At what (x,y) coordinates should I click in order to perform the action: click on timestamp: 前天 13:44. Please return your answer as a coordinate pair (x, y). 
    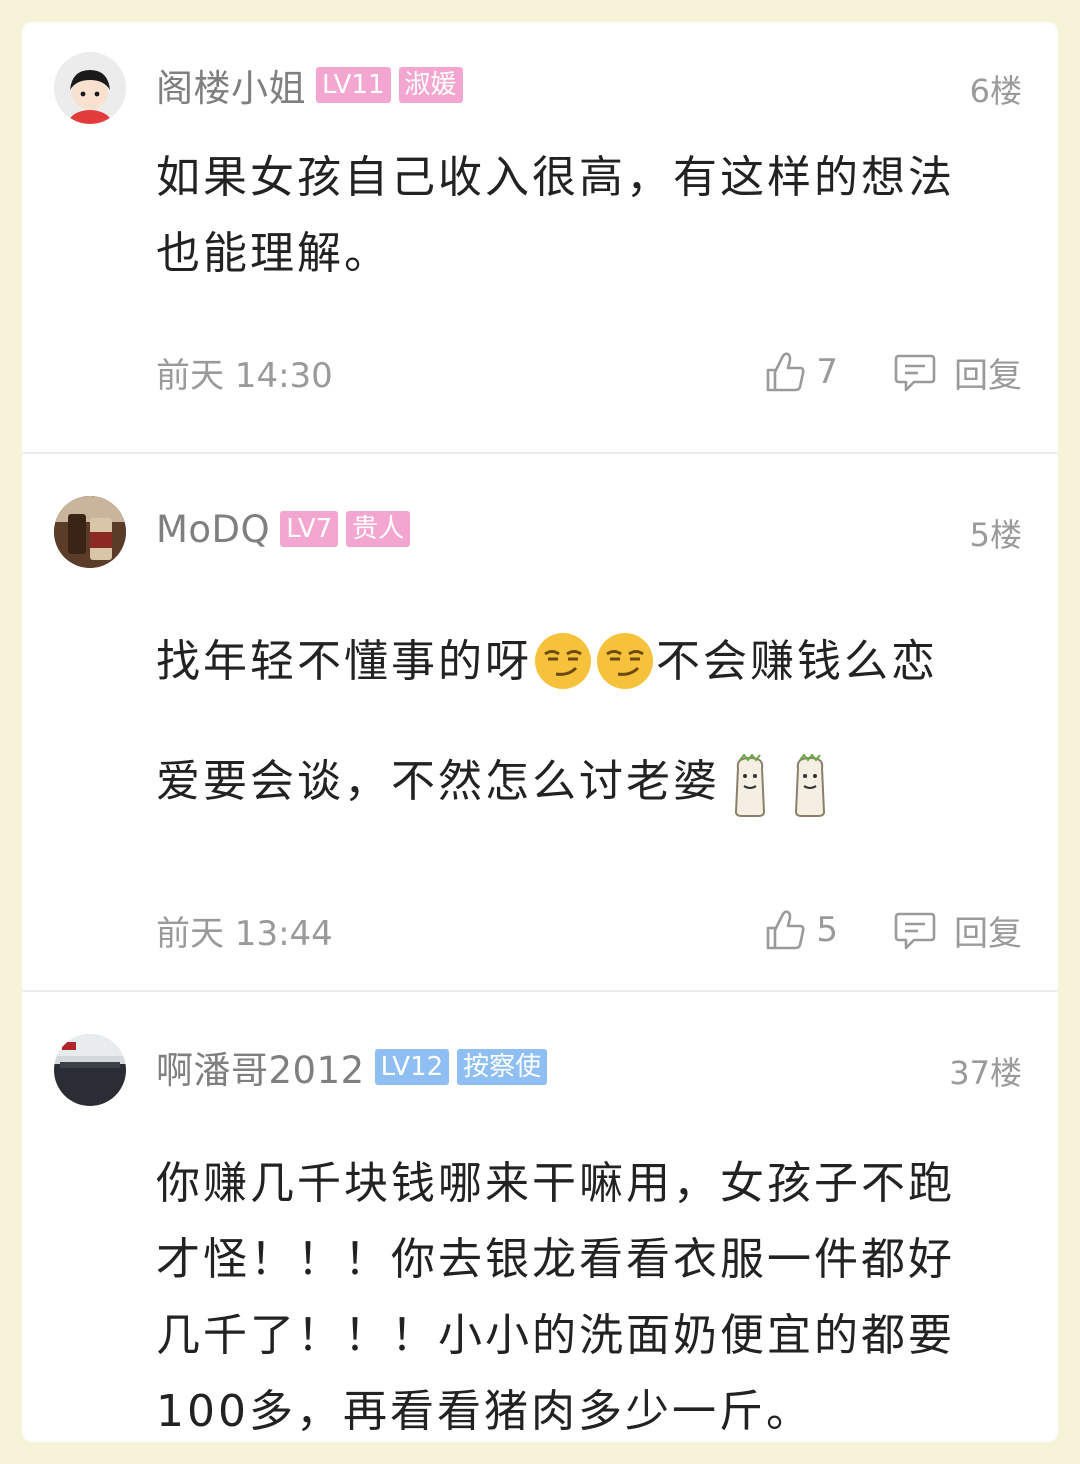
    Looking at the image, I should click on (244, 933).